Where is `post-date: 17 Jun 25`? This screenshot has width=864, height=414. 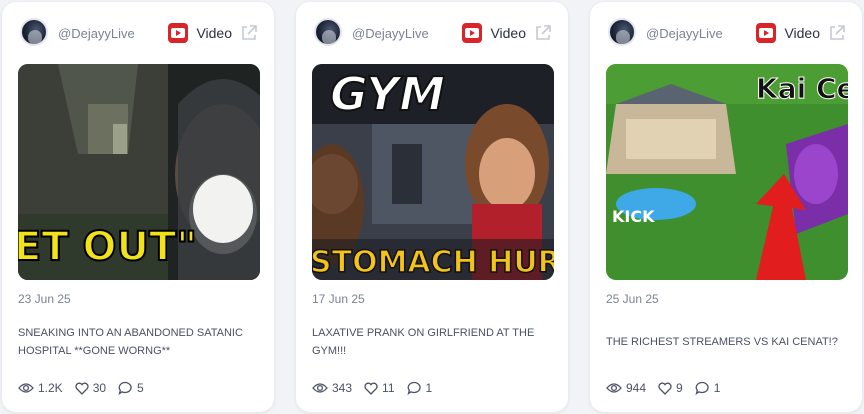 post-date: 17 Jun 25 is located at coordinates (338, 299).